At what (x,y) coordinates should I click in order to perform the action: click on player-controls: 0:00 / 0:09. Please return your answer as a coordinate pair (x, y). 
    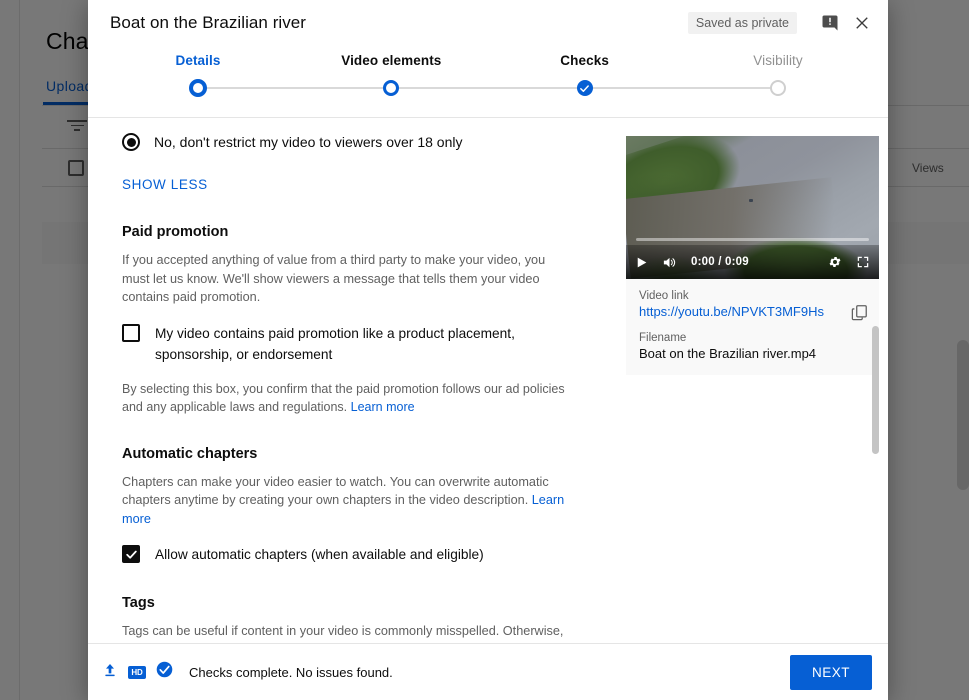
    Looking at the image, I should click on (752, 262).